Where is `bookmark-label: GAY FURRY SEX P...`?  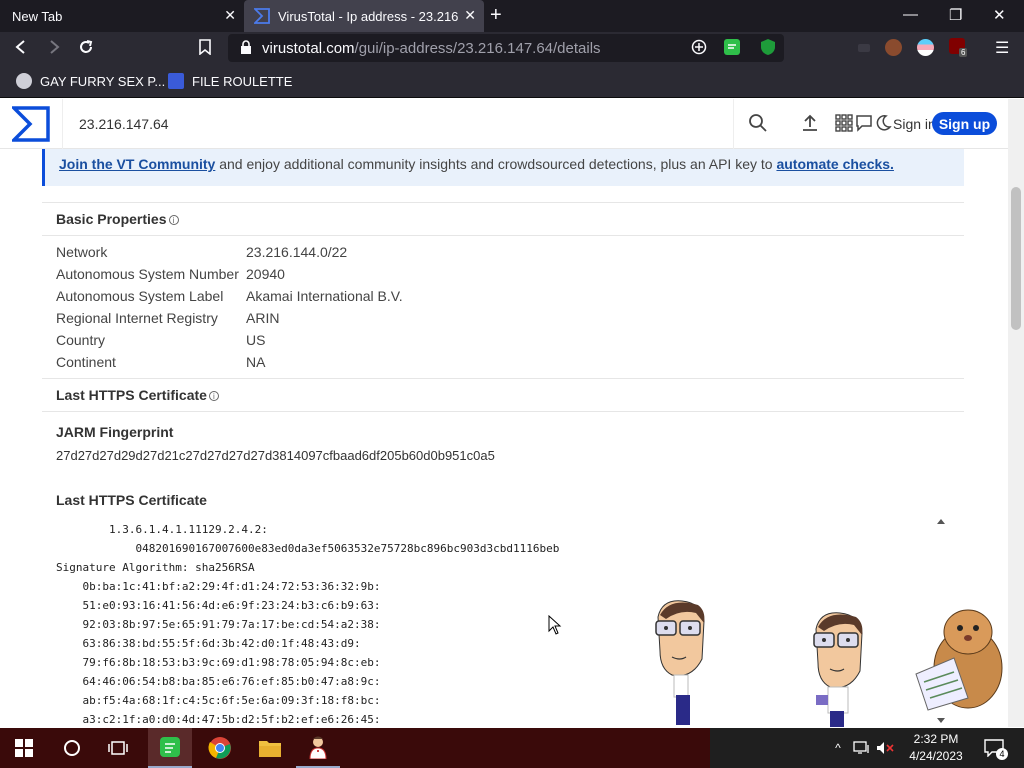
bookmark-label: GAY FURRY SEX P... is located at coordinates (103, 81).